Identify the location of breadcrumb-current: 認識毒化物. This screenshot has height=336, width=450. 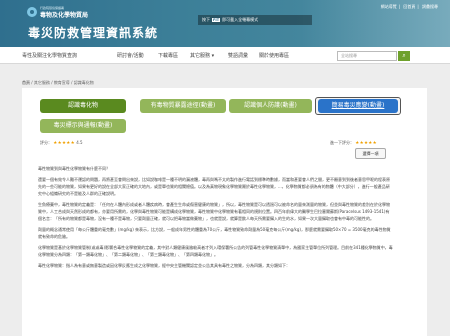
(83, 82).